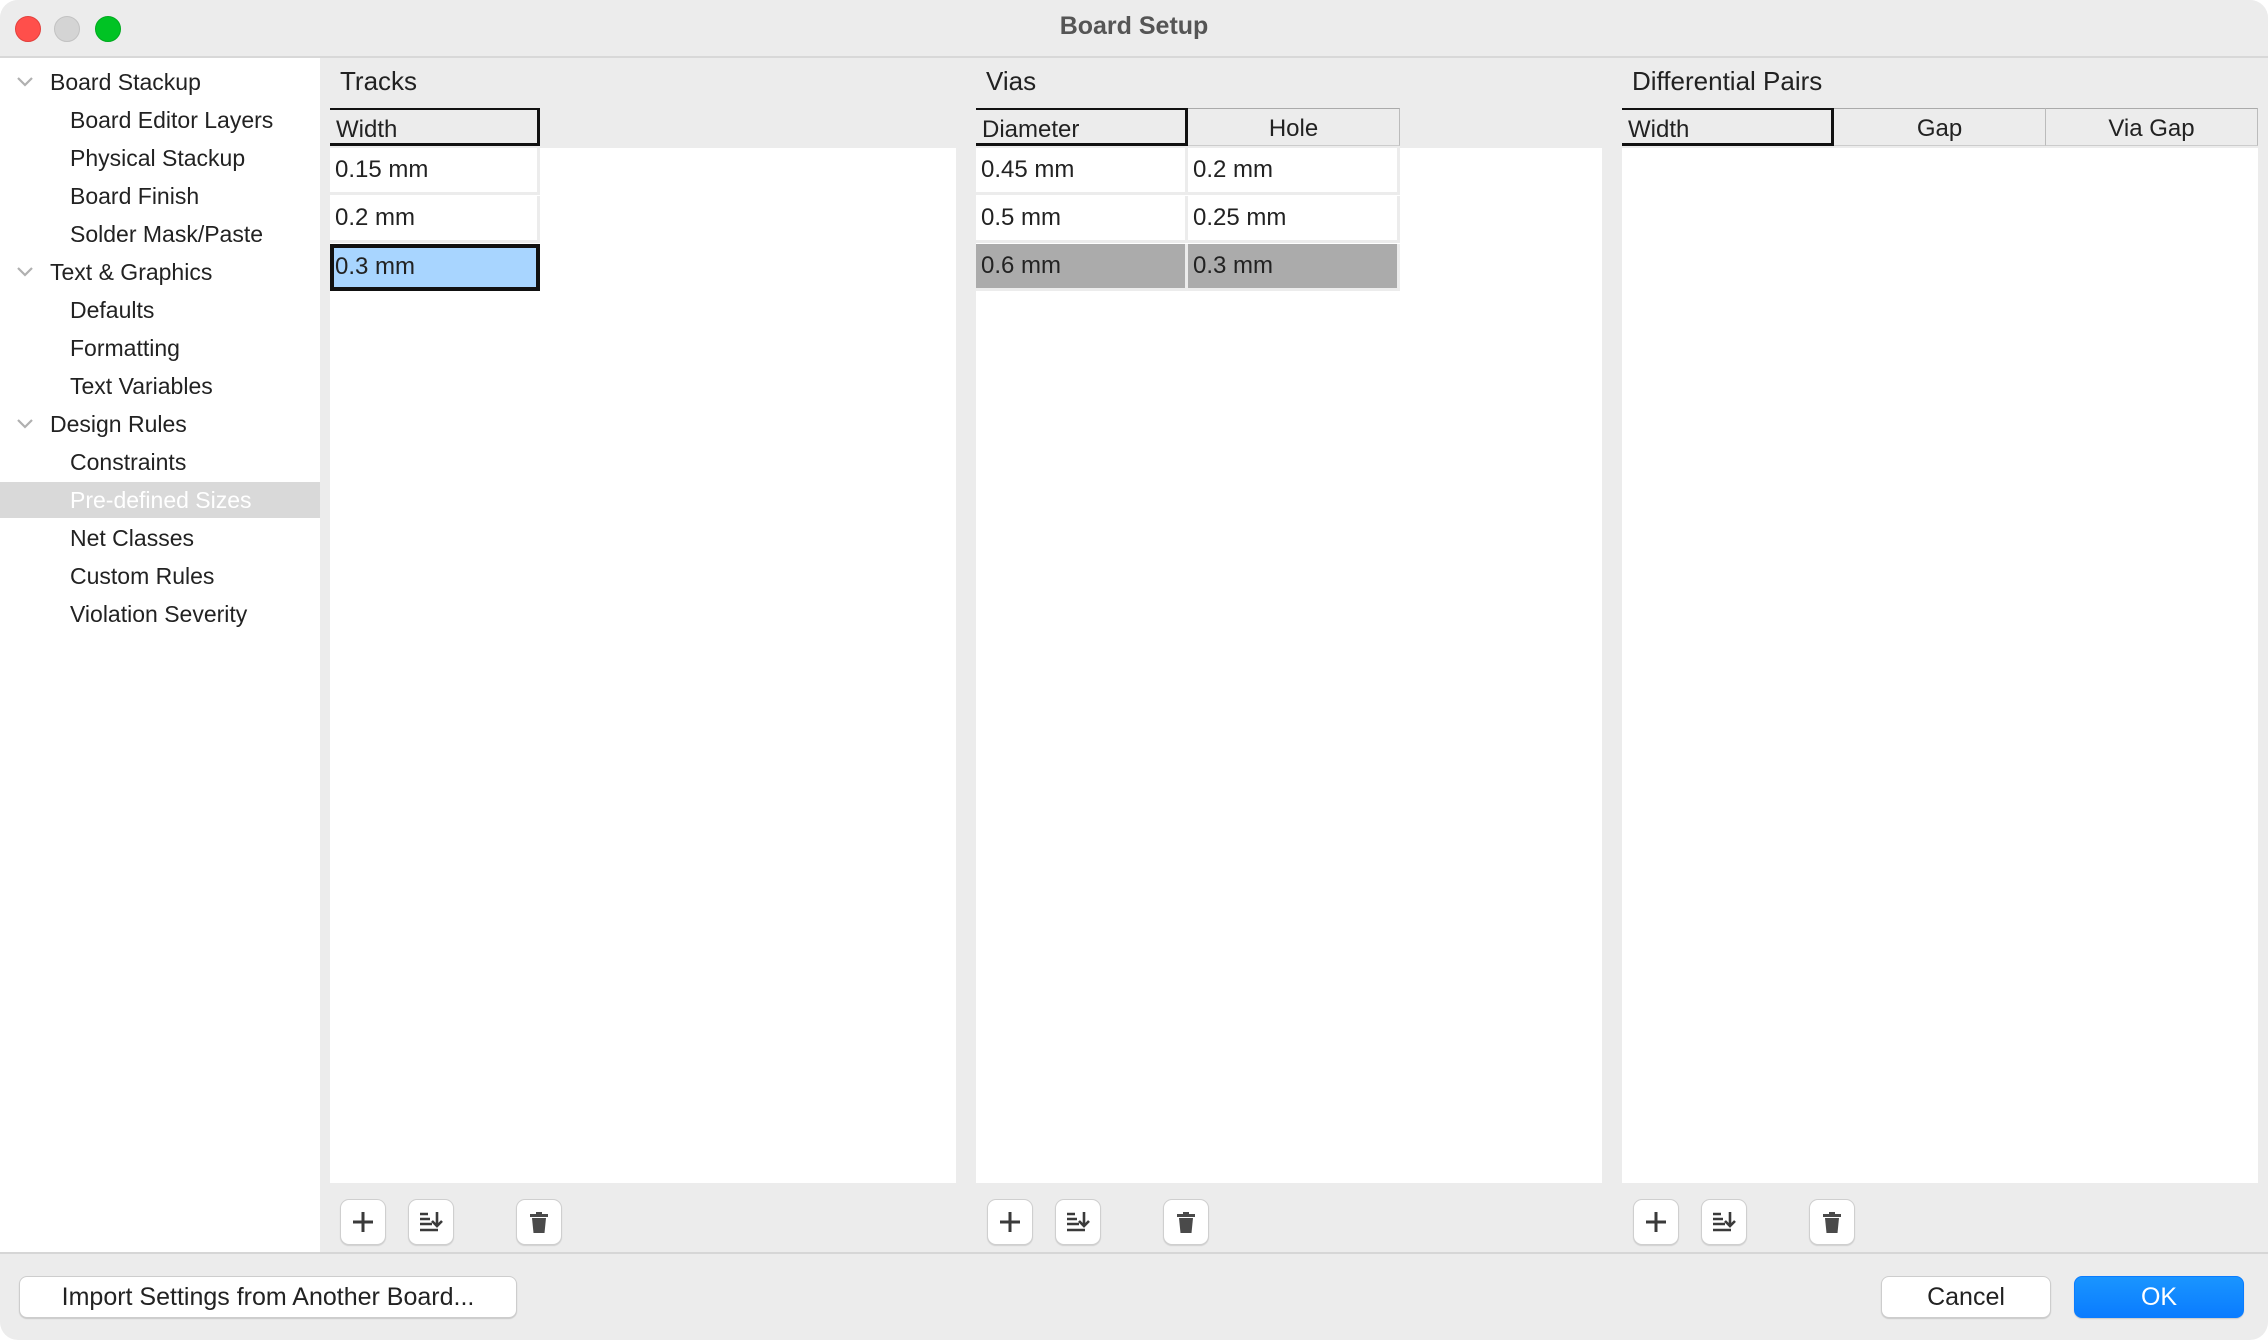  I want to click on grid-cell: 0.15 mm, so click(435, 171).